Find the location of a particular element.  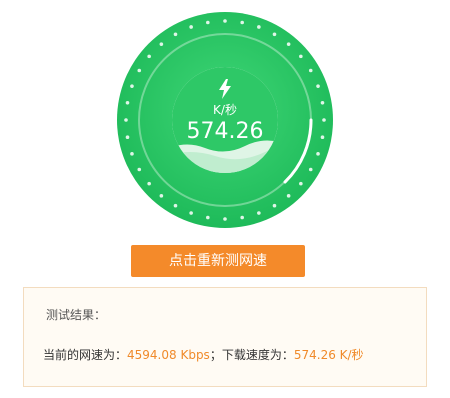

speed-value: 574.26 is located at coordinates (225, 131).